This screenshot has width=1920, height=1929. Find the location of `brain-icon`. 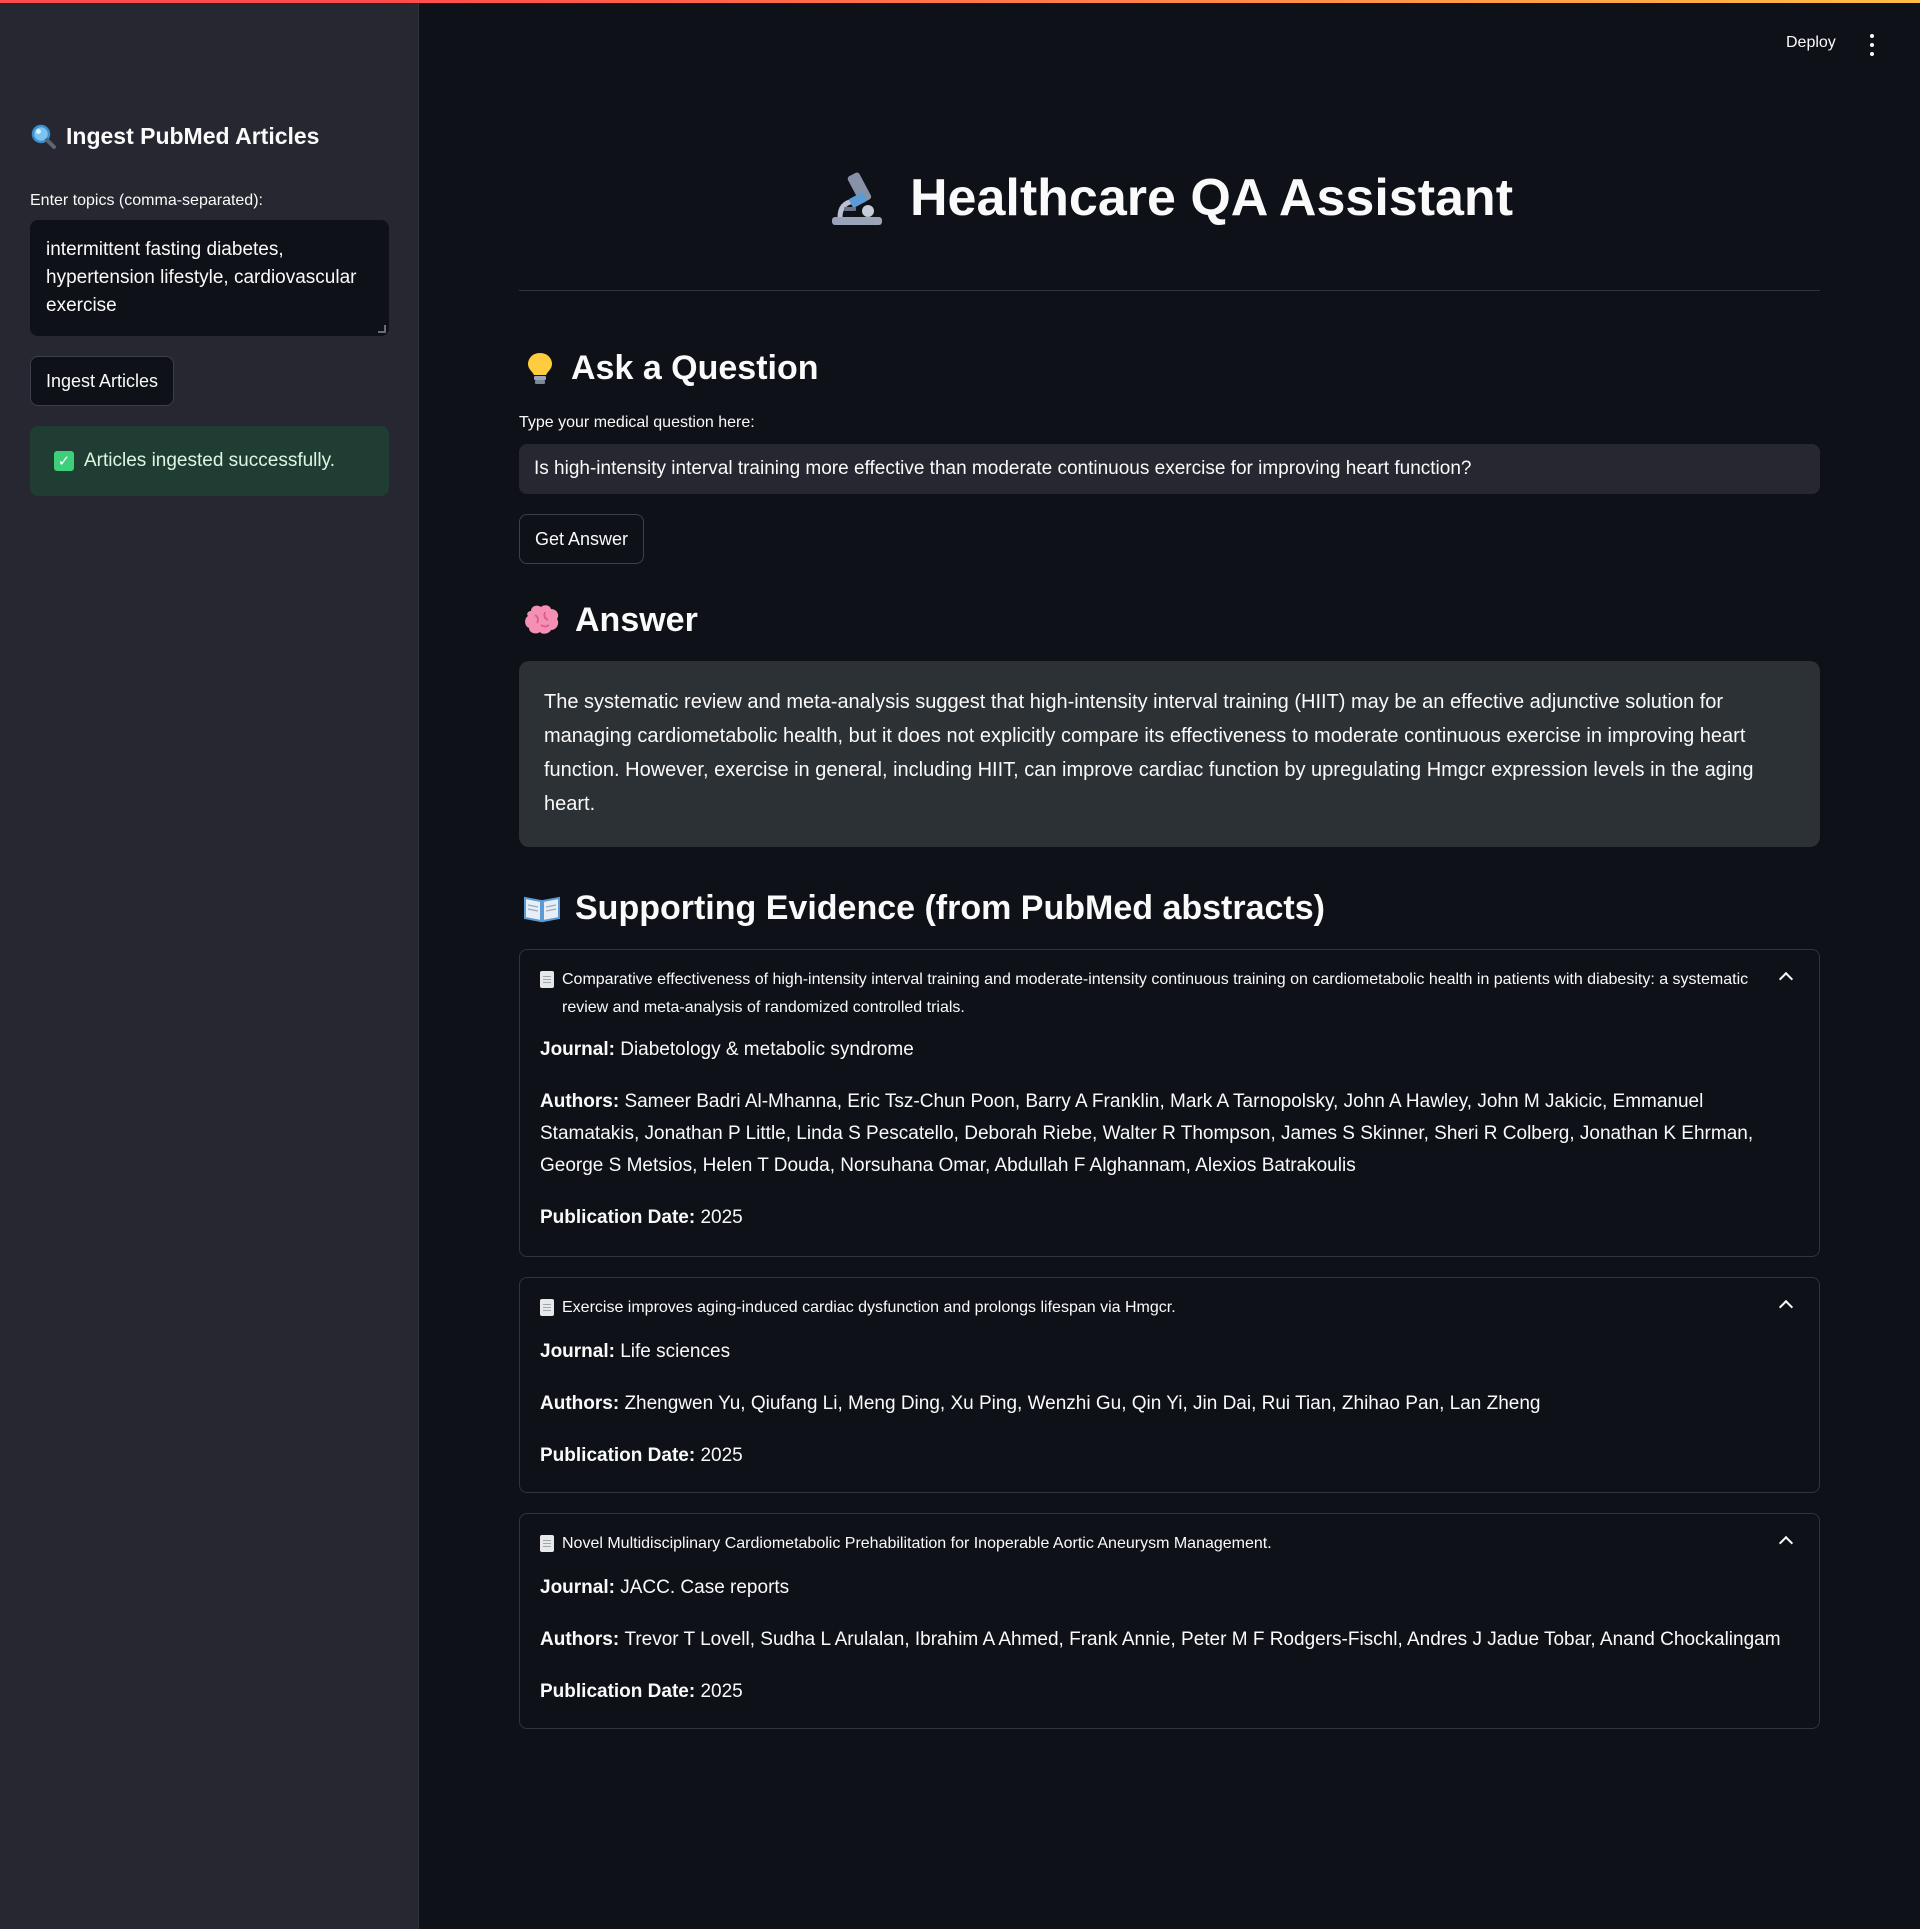

brain-icon is located at coordinates (542, 619).